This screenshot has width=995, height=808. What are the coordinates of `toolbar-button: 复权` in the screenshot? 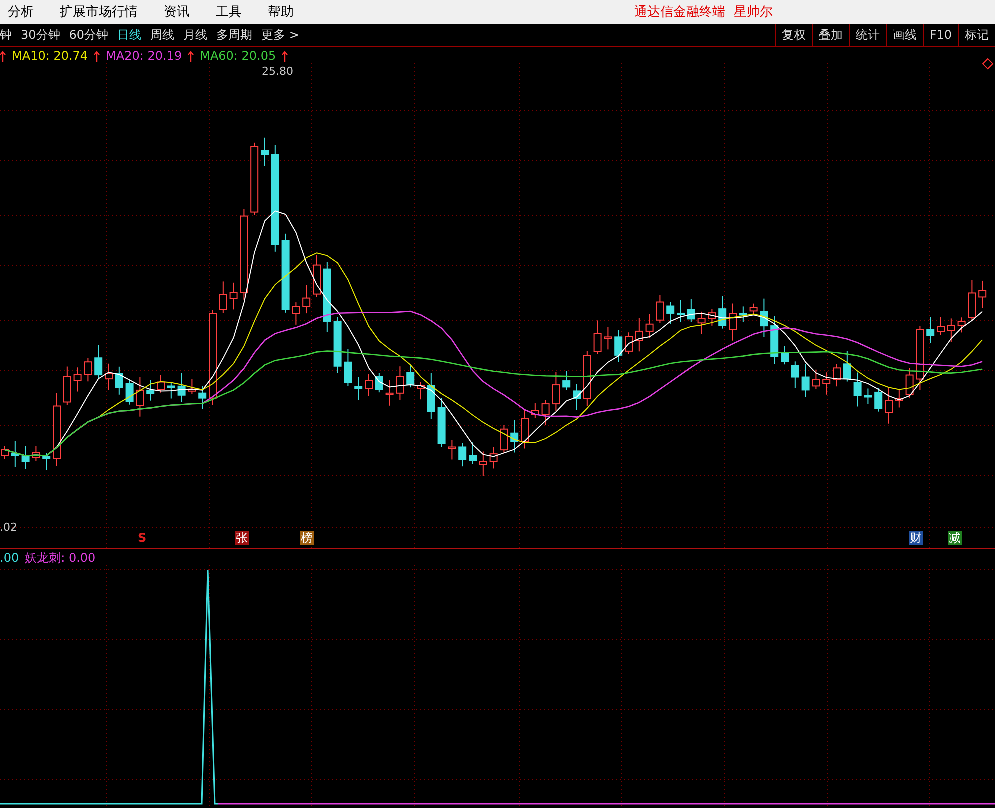 It's located at (793, 35).